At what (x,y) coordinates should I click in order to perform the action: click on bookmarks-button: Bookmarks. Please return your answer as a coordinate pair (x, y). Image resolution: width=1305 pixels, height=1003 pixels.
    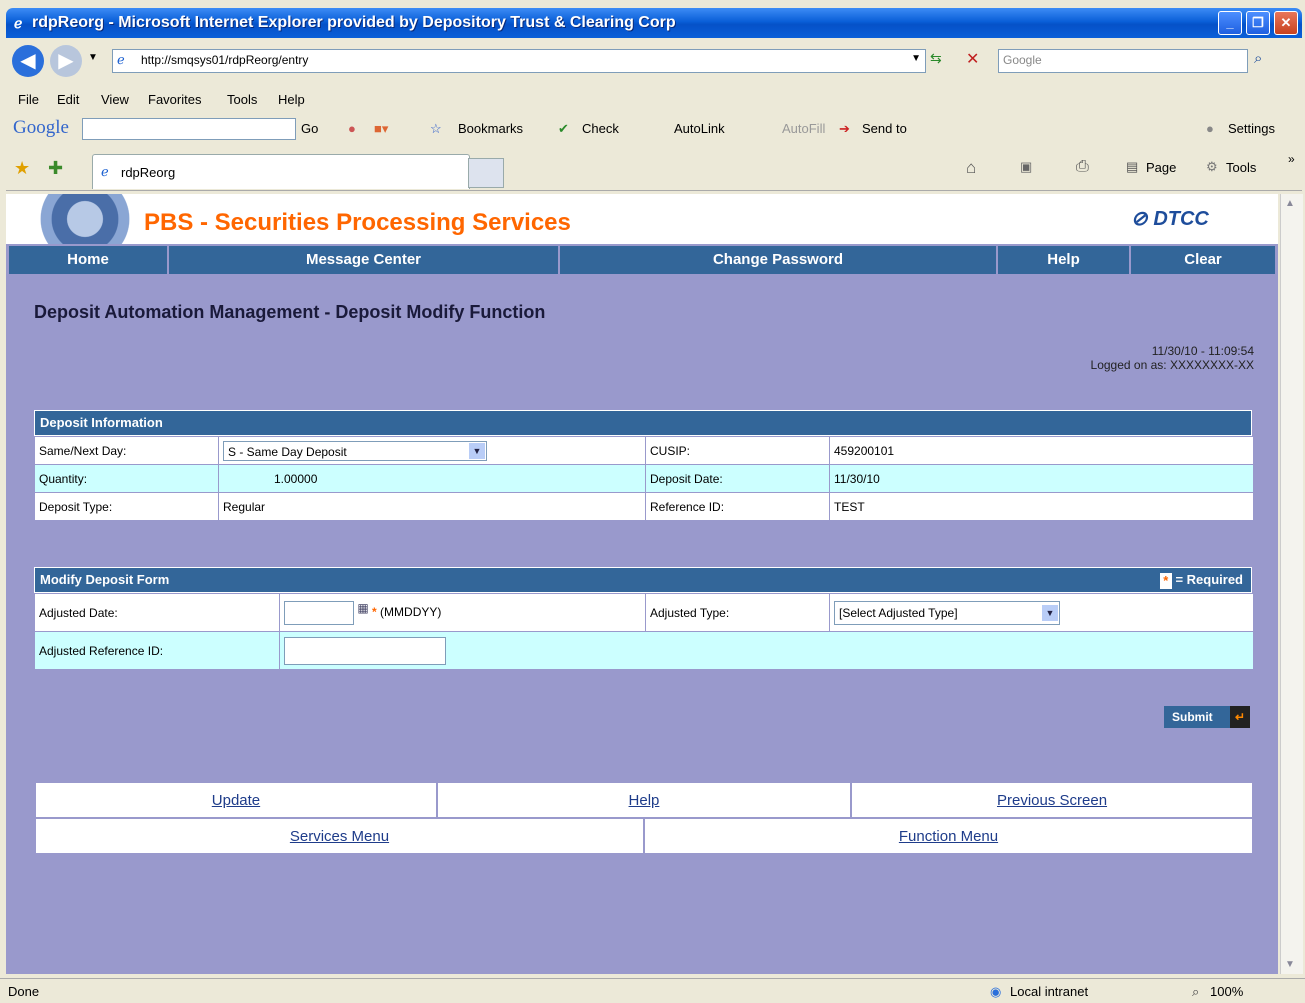
    Looking at the image, I should click on (490, 128).